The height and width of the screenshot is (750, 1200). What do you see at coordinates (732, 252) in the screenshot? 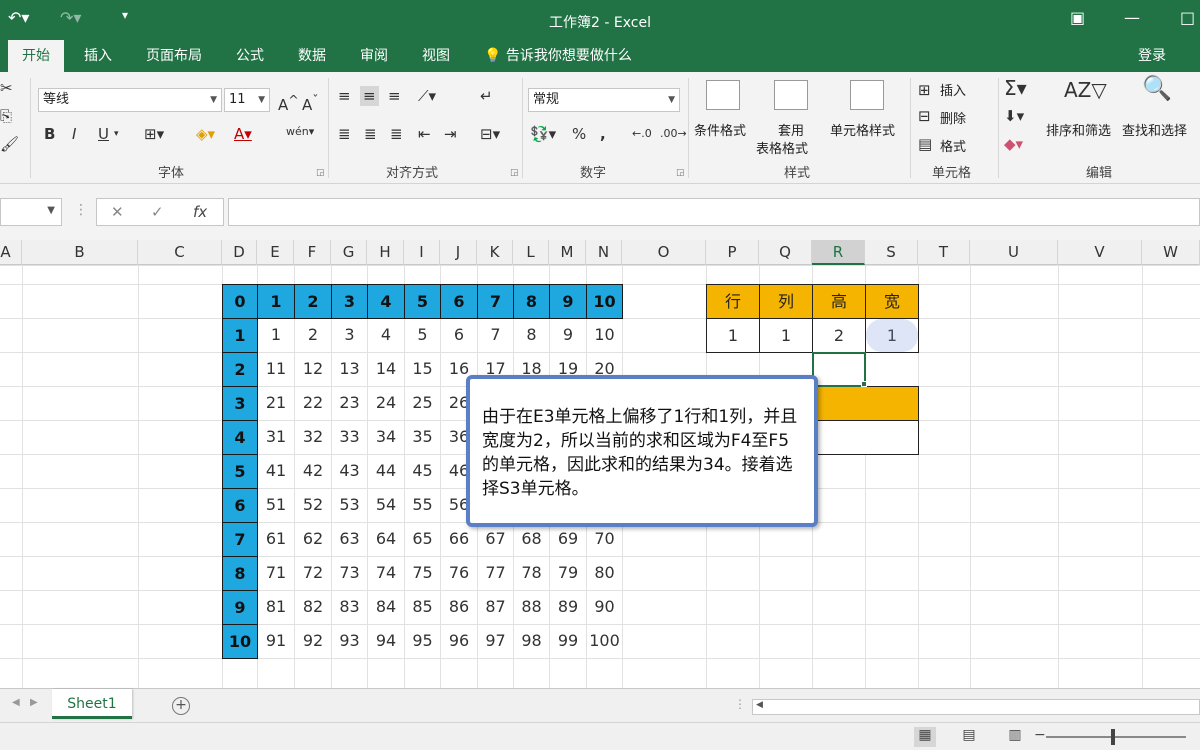
I see `column-header-p: P` at bounding box center [732, 252].